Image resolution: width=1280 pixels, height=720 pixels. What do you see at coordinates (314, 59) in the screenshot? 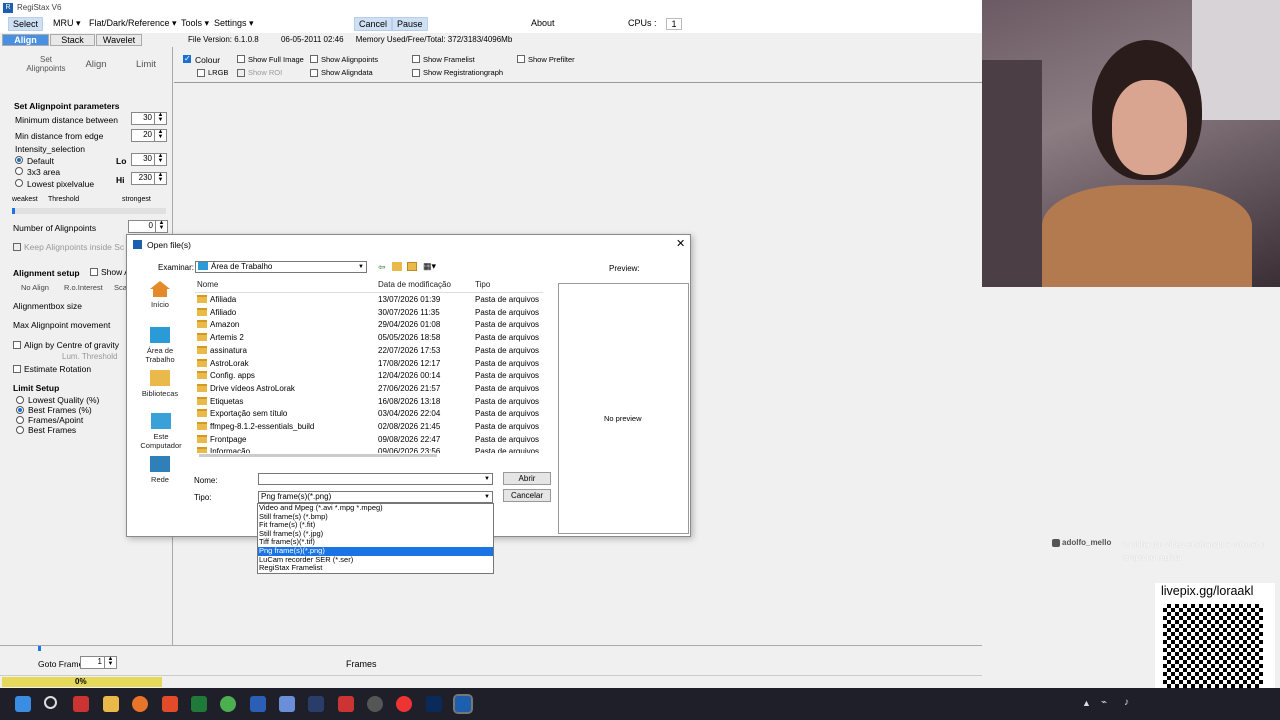
I see `show-alignpoints-checkbox` at bounding box center [314, 59].